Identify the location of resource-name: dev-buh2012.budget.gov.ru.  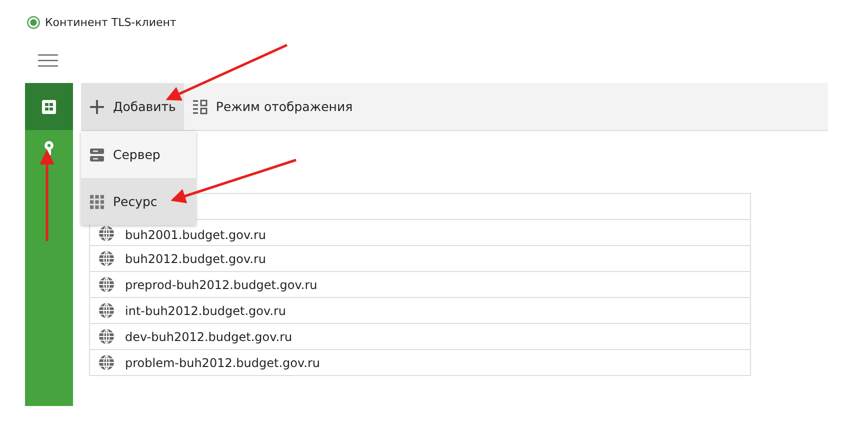
(208, 337).